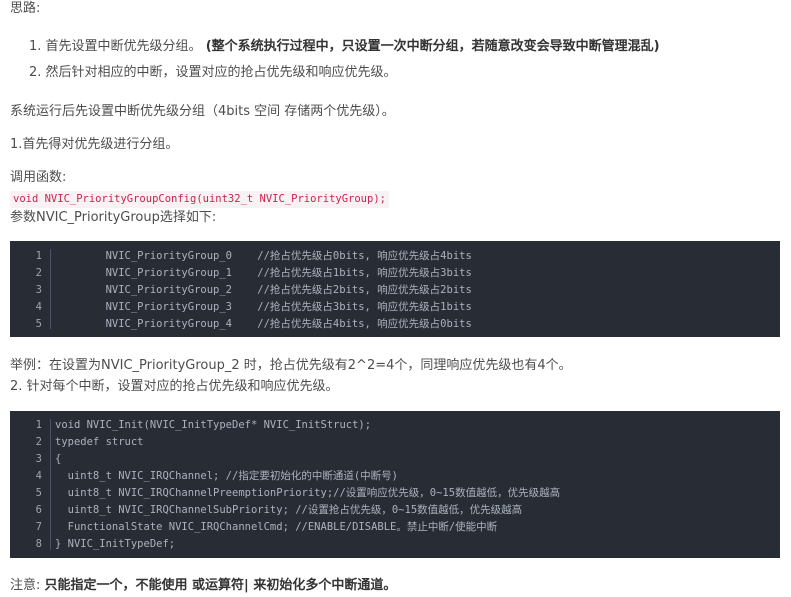 This screenshot has width=791, height=597. Describe the element at coordinates (174, 386) in the screenshot. I see `paragraph-step-2: 2. 针对每个中断，设置对应的抢占优先级和响应优先级。` at that location.